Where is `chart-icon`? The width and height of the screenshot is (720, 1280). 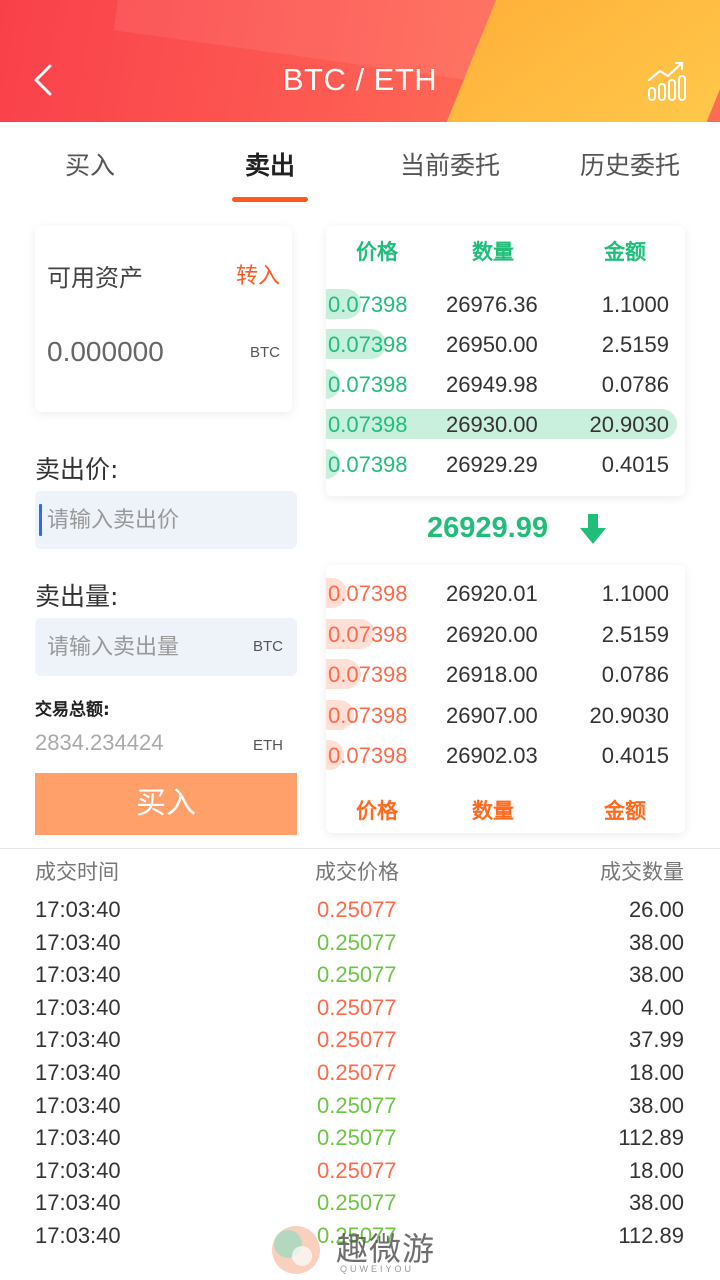
chart-icon is located at coordinates (666, 81).